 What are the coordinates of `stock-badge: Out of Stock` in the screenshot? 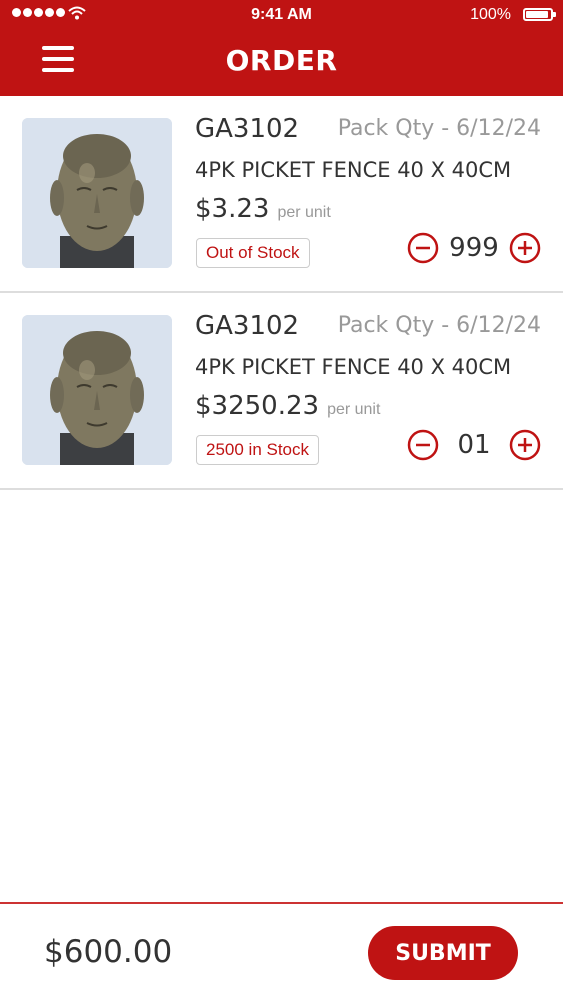 It's located at (253, 253).